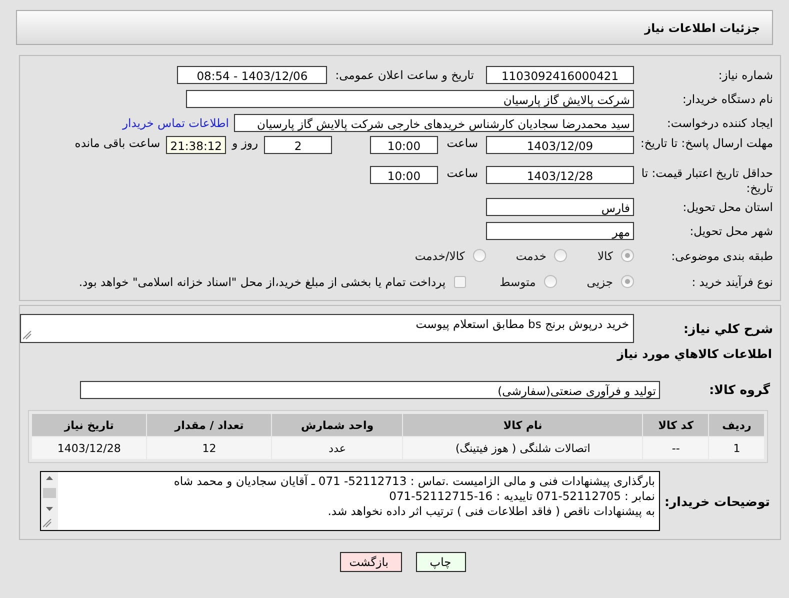  Describe the element at coordinates (49, 501) in the screenshot. I see `scrollbar` at that location.